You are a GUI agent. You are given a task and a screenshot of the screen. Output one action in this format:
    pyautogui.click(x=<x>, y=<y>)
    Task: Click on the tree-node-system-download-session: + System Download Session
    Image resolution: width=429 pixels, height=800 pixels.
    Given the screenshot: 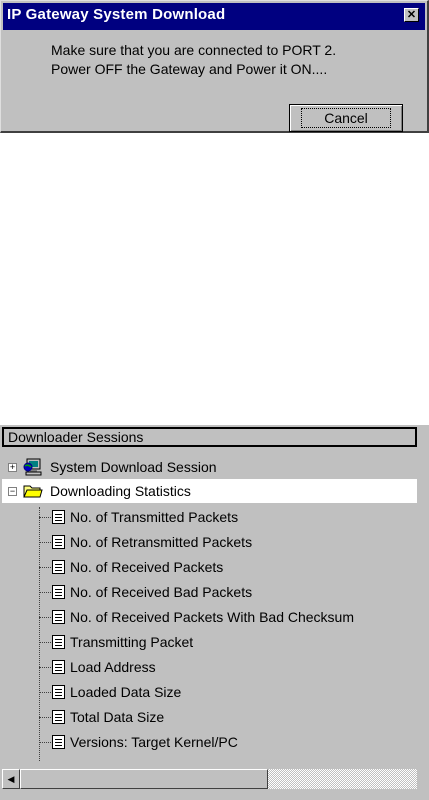 What is the action you would take?
    pyautogui.click(x=209, y=467)
    